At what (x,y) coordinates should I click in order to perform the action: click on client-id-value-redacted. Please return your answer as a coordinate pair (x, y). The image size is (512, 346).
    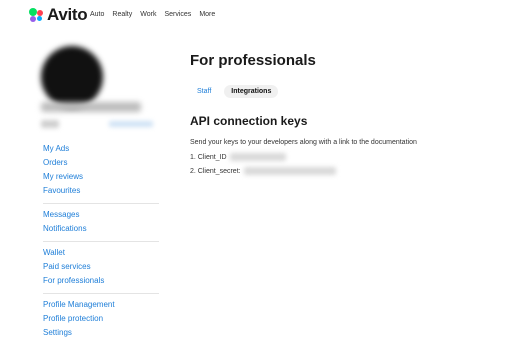
    Looking at the image, I should click on (257, 157).